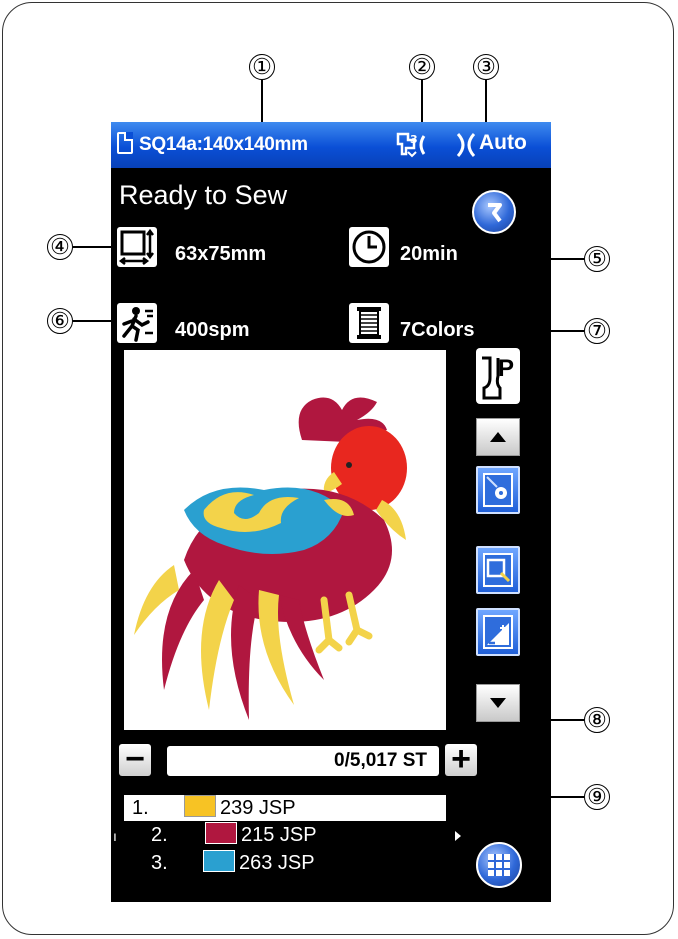 Image resolution: width=678 pixels, height=939 pixels. Describe the element at coordinates (369, 323) in the screenshot. I see `thread-spool-icon` at that location.